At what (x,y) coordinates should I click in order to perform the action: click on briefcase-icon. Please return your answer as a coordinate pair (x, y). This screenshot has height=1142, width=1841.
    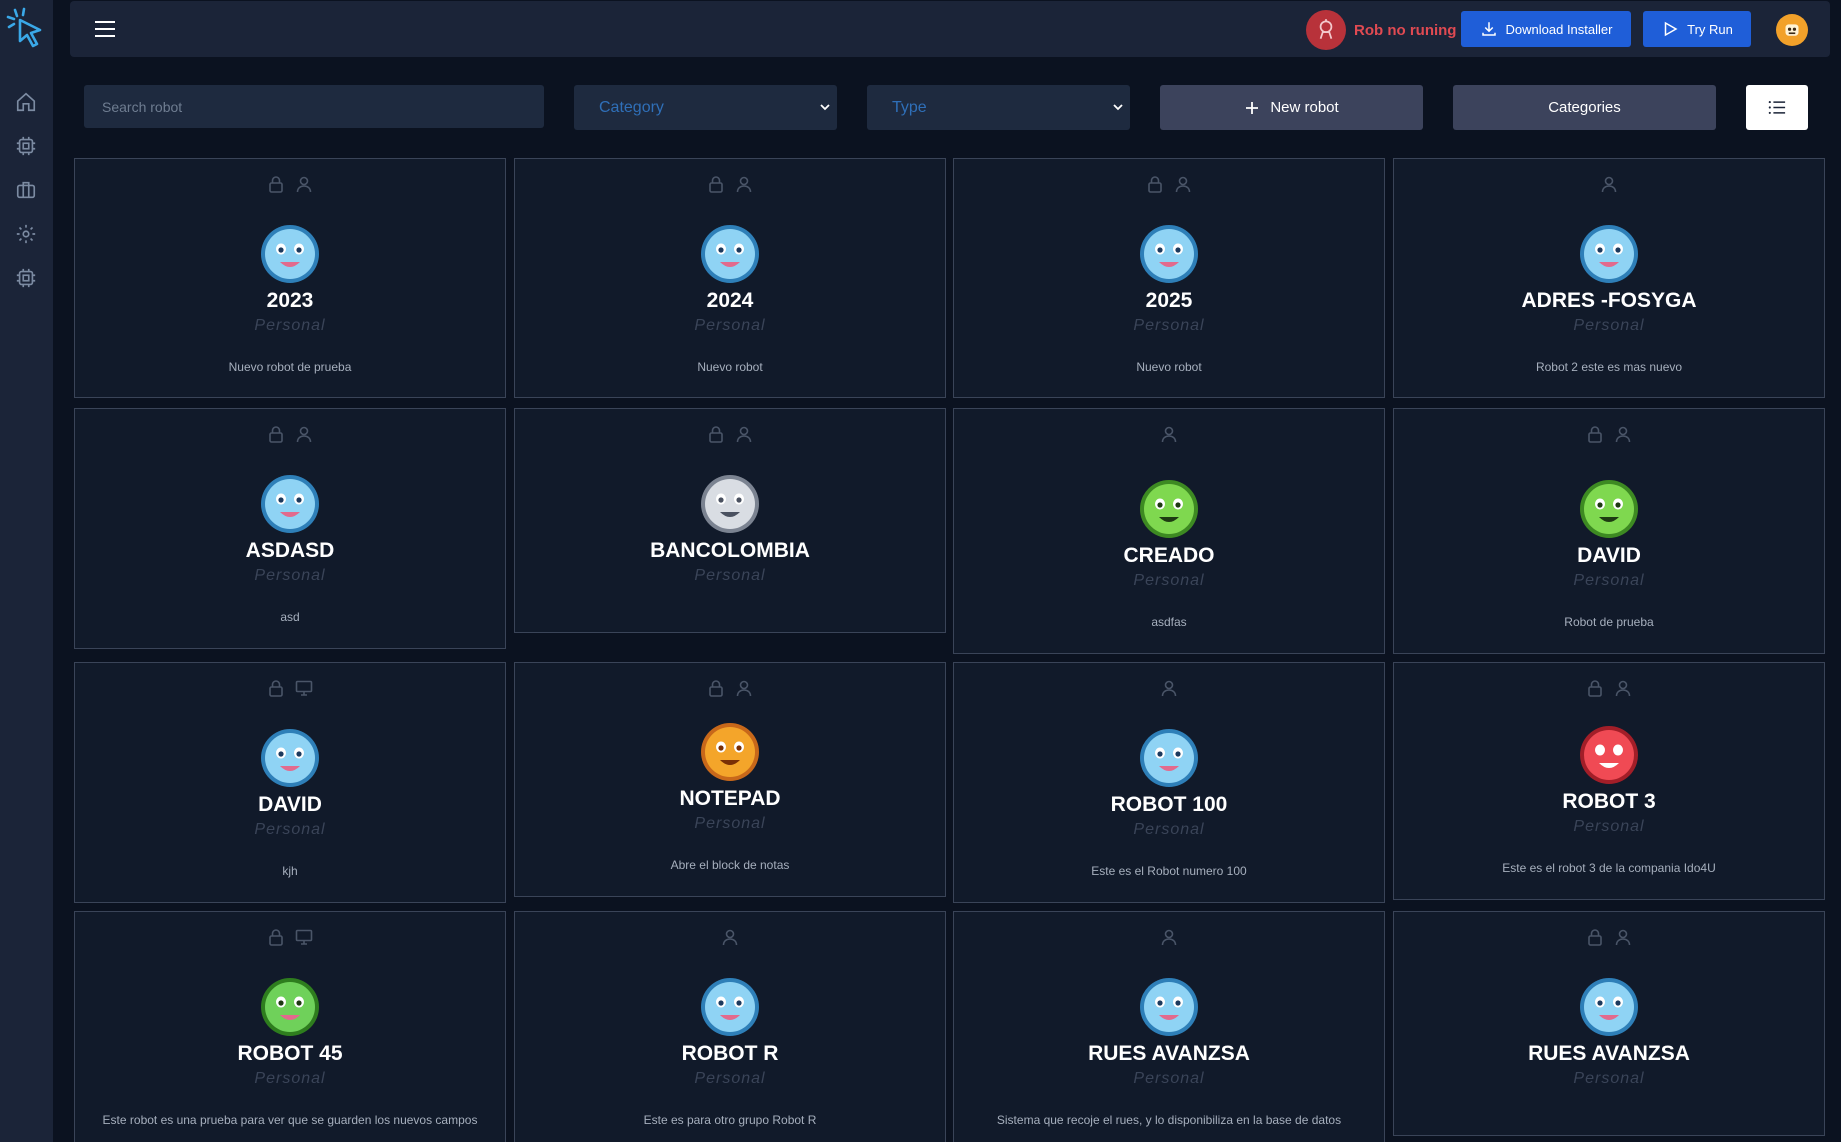
    Looking at the image, I should click on (26, 190).